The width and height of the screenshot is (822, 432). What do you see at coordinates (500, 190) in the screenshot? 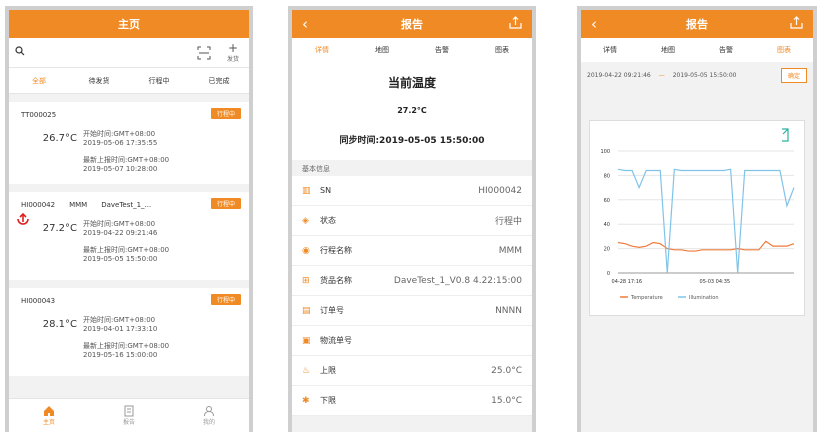
I see `info-value: HI000042` at bounding box center [500, 190].